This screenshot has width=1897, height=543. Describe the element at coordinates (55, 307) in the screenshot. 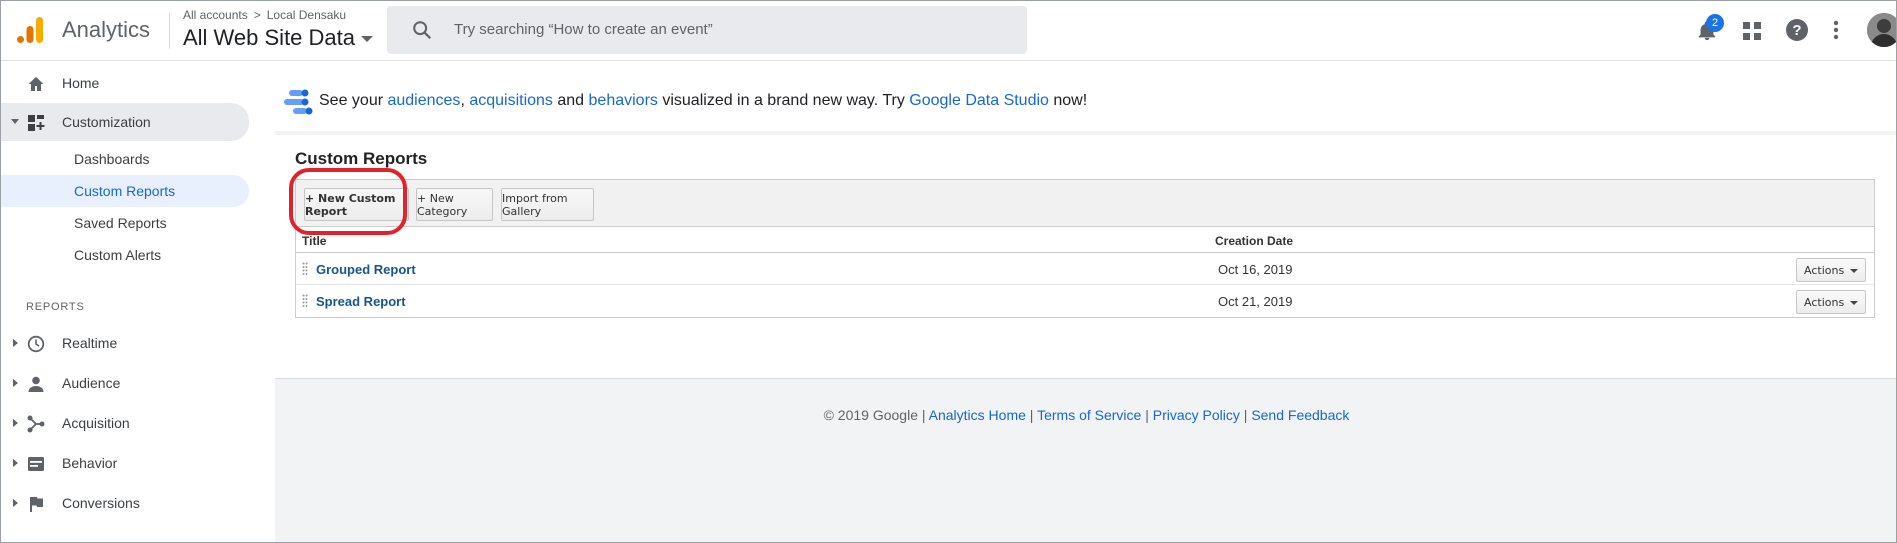

I see `reports-section-header: REPORTS` at that location.